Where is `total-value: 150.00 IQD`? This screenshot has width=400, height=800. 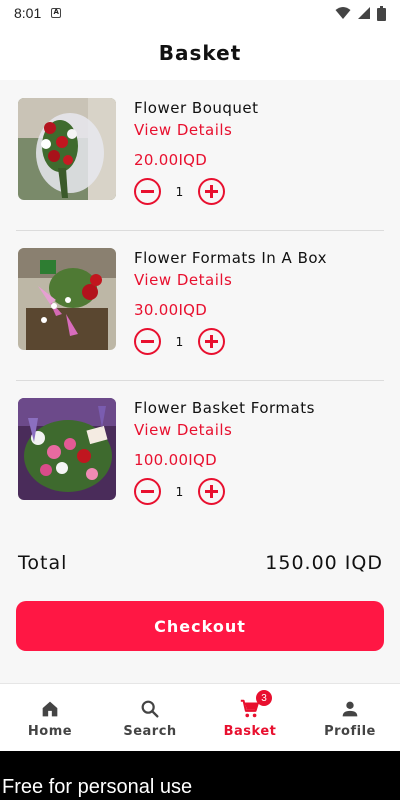
total-value: 150.00 IQD is located at coordinates (324, 563).